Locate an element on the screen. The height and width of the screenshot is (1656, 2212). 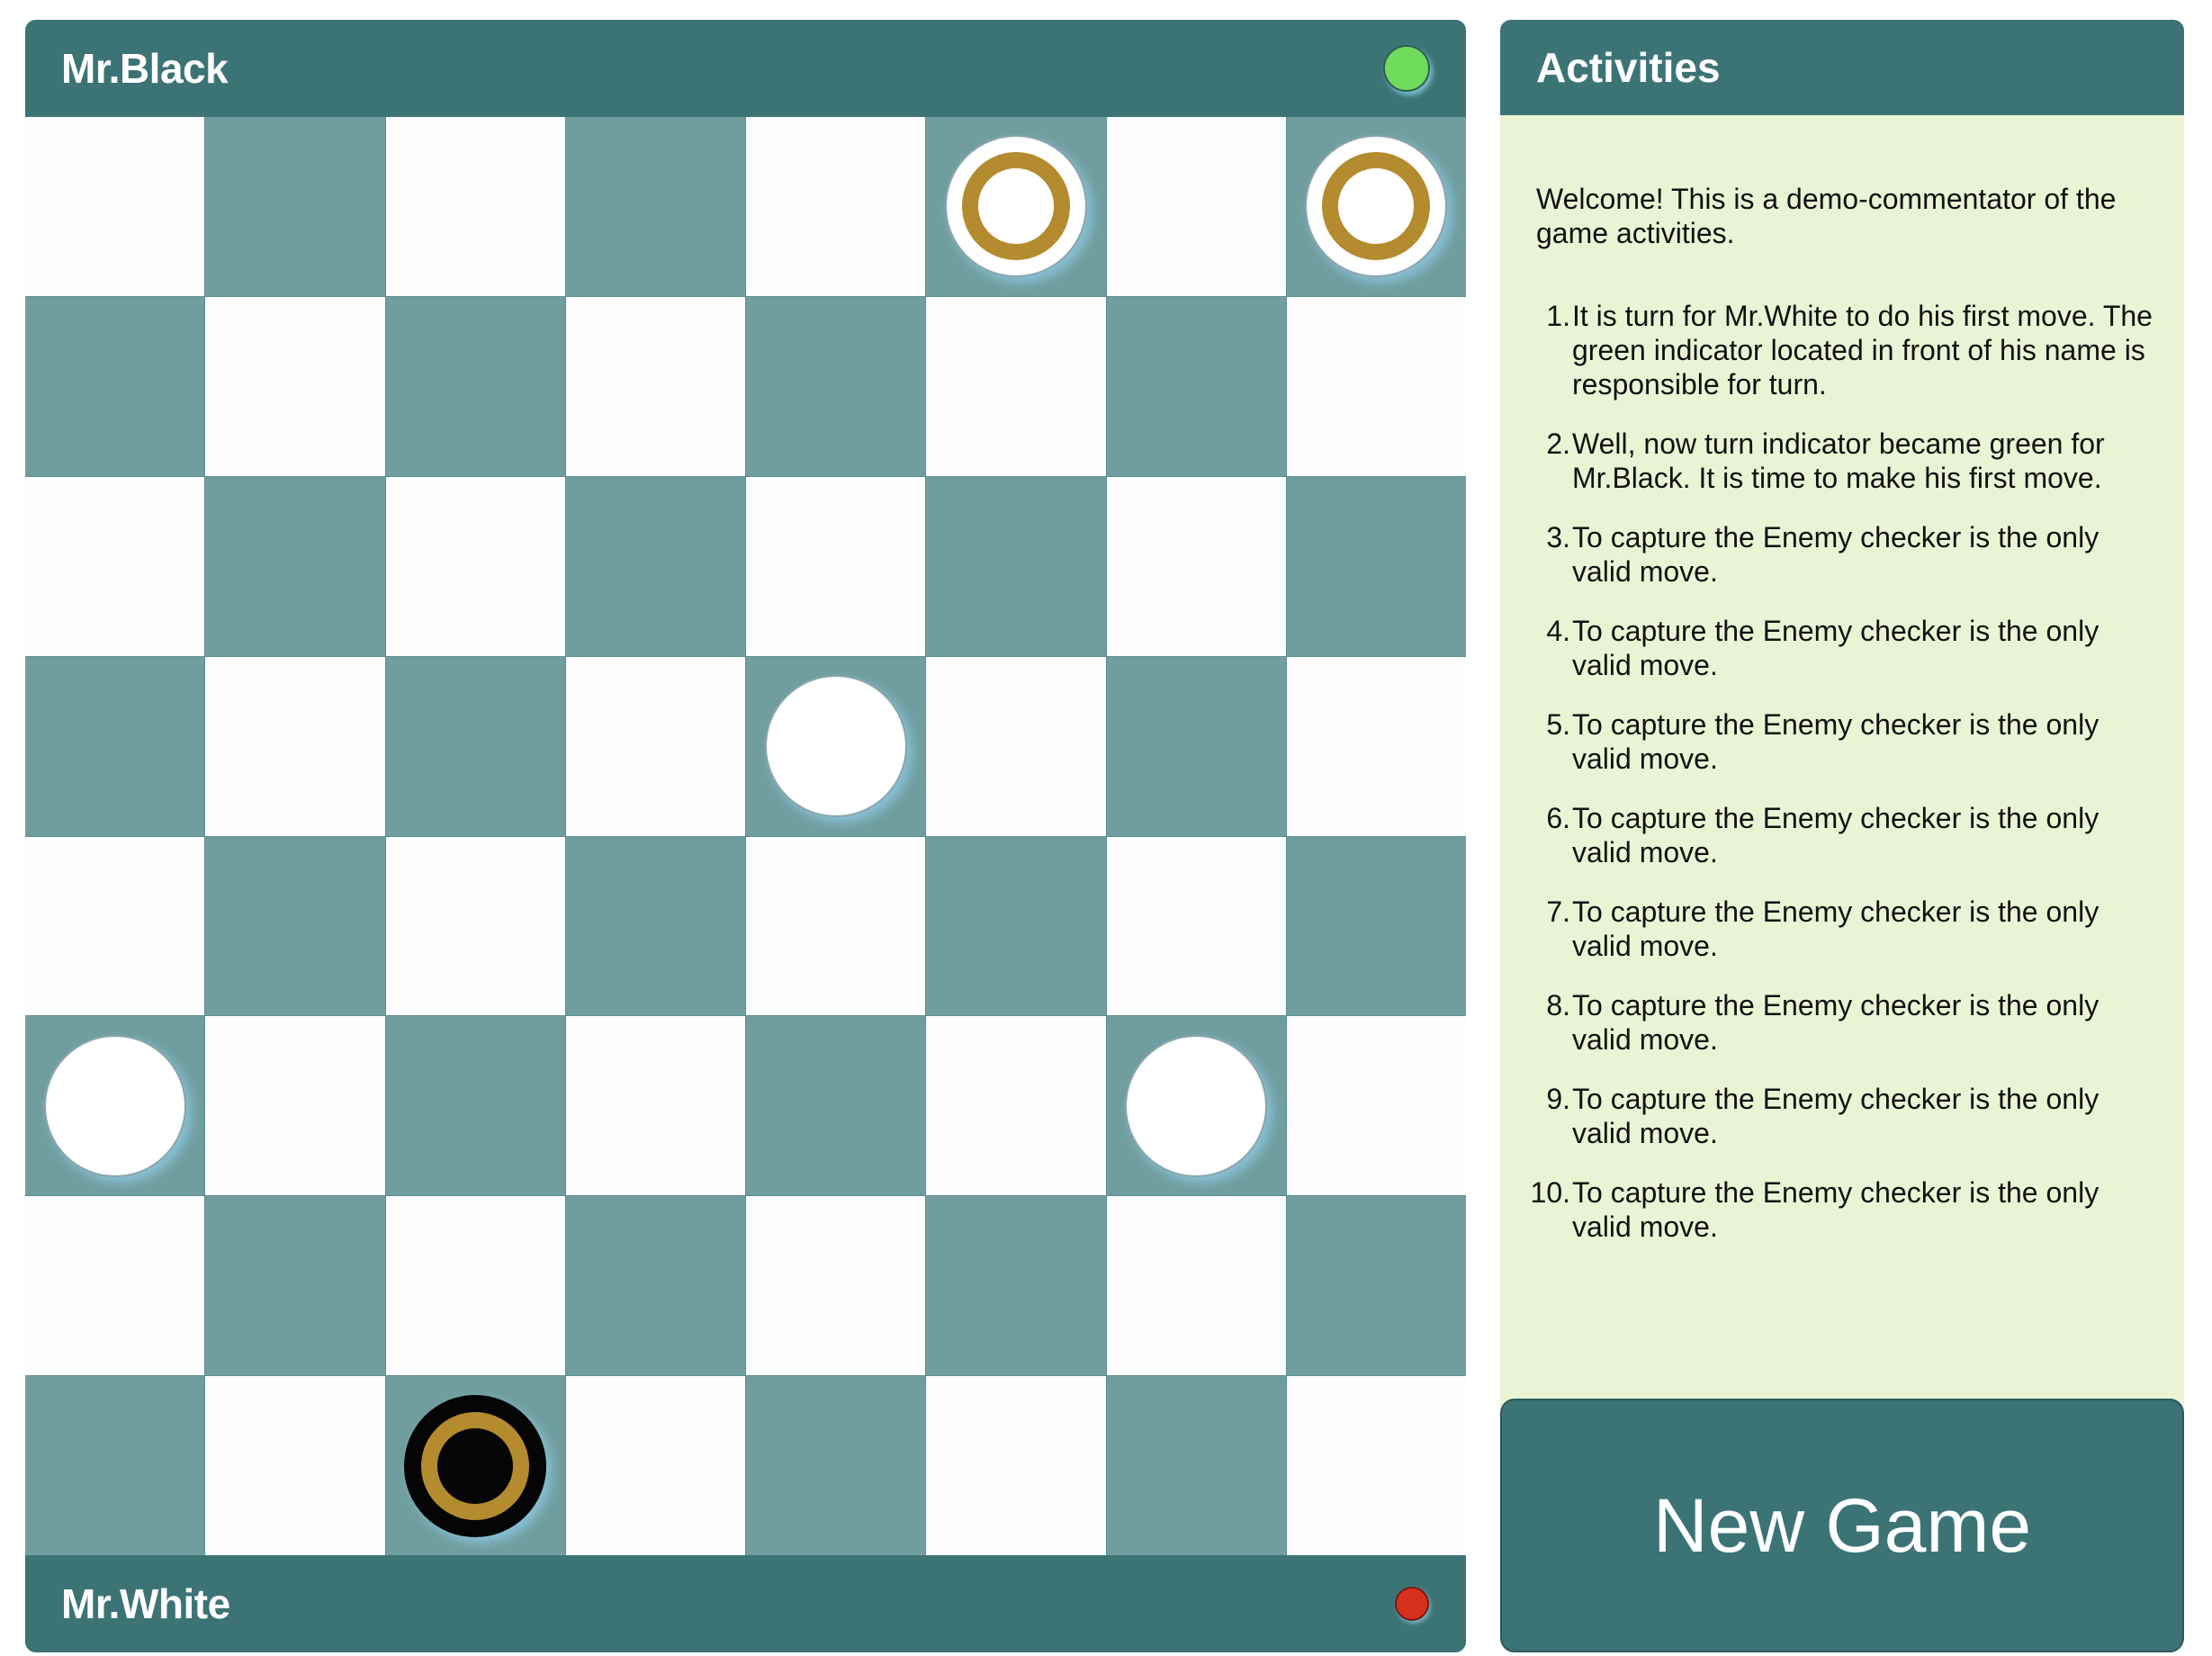
log-item-number: 4. is located at coordinates (1558, 631).